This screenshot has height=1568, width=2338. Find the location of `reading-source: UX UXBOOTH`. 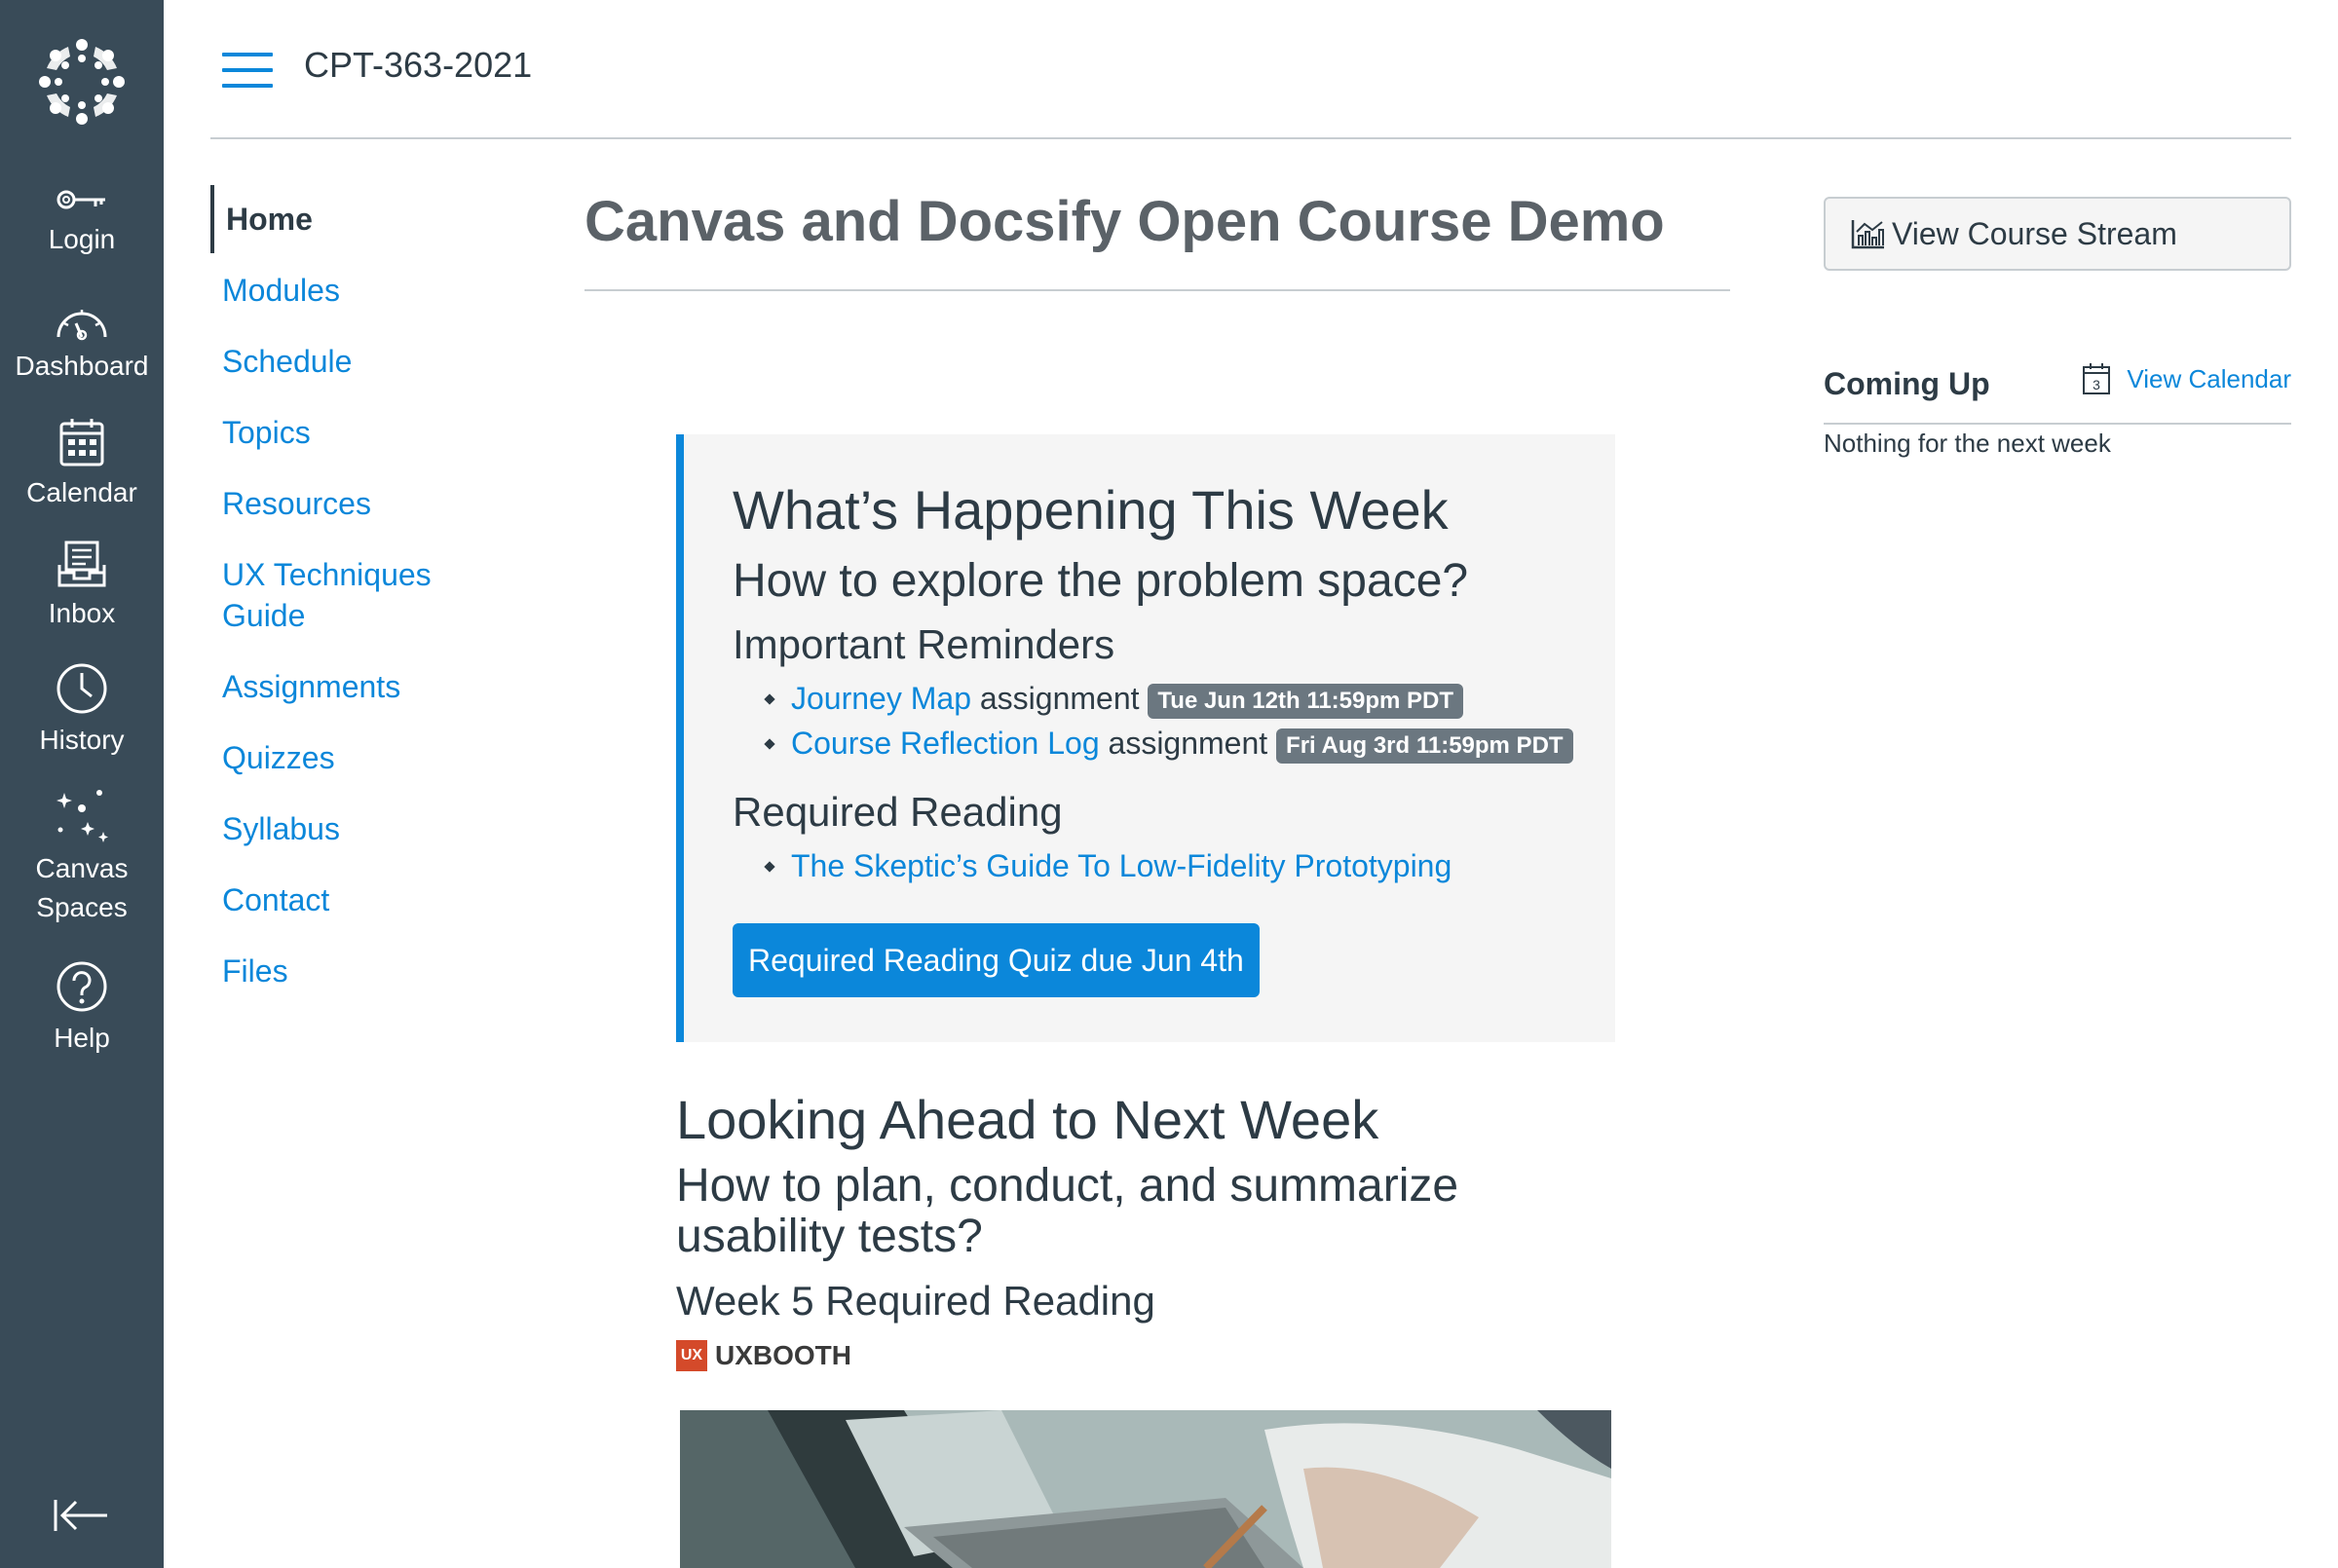

reading-source: UX UXBOOTH is located at coordinates (1145, 1355).